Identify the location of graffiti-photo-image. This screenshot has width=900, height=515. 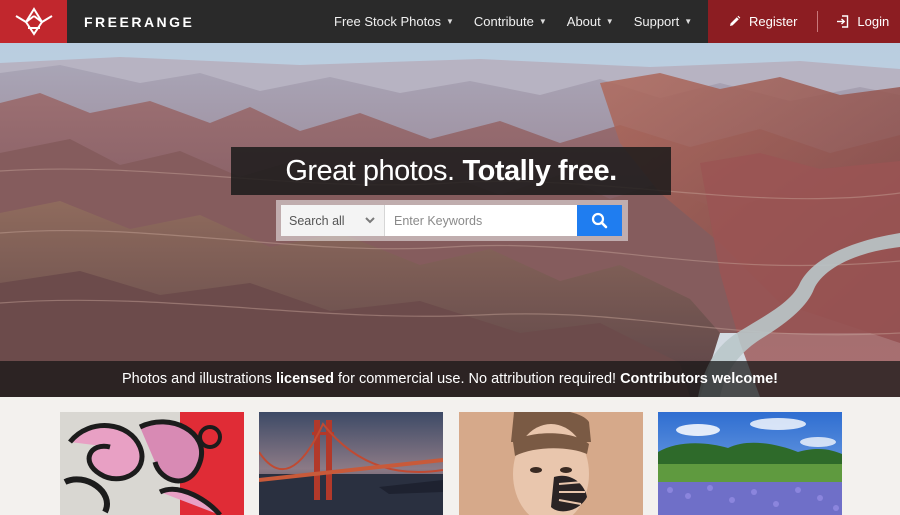
(152, 463).